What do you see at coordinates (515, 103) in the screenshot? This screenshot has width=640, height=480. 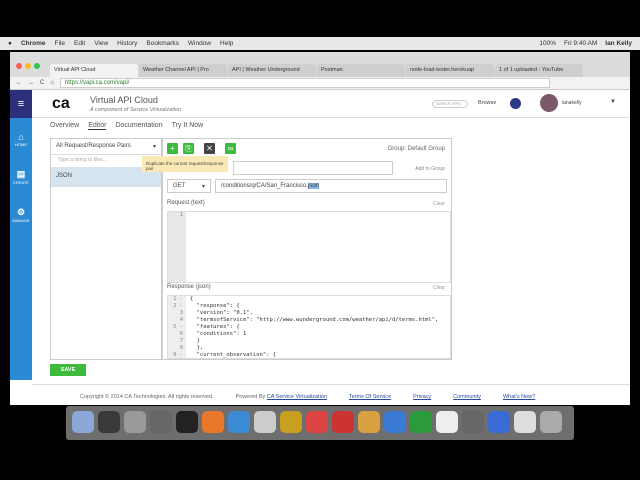 I see `notification-icon` at bounding box center [515, 103].